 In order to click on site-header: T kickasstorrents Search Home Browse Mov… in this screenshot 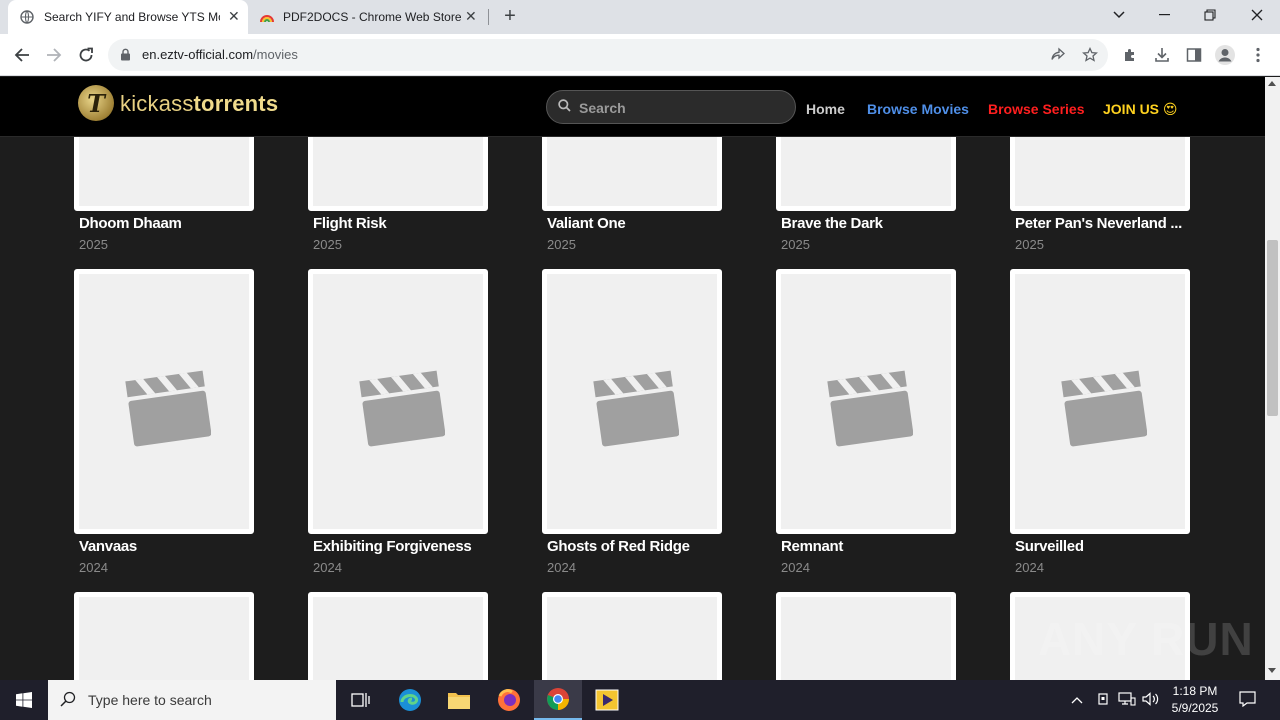, I will do `click(632, 107)`.